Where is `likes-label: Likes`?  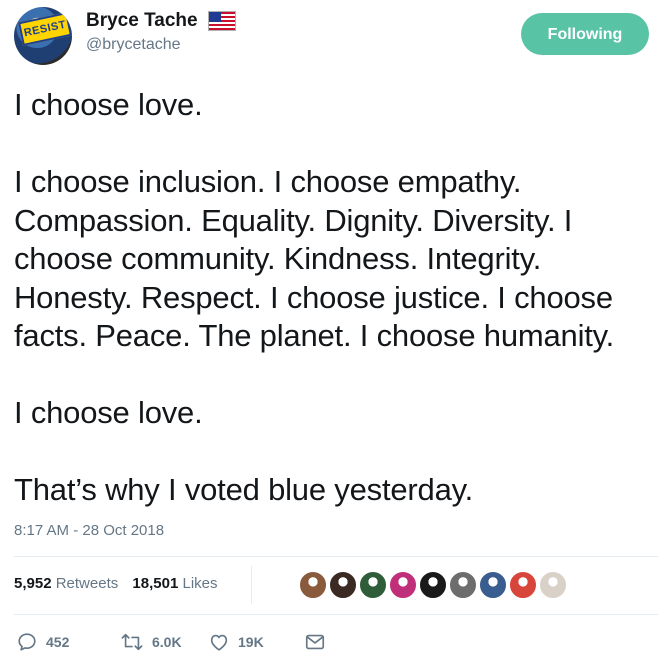
likes-label: Likes is located at coordinates (200, 583).